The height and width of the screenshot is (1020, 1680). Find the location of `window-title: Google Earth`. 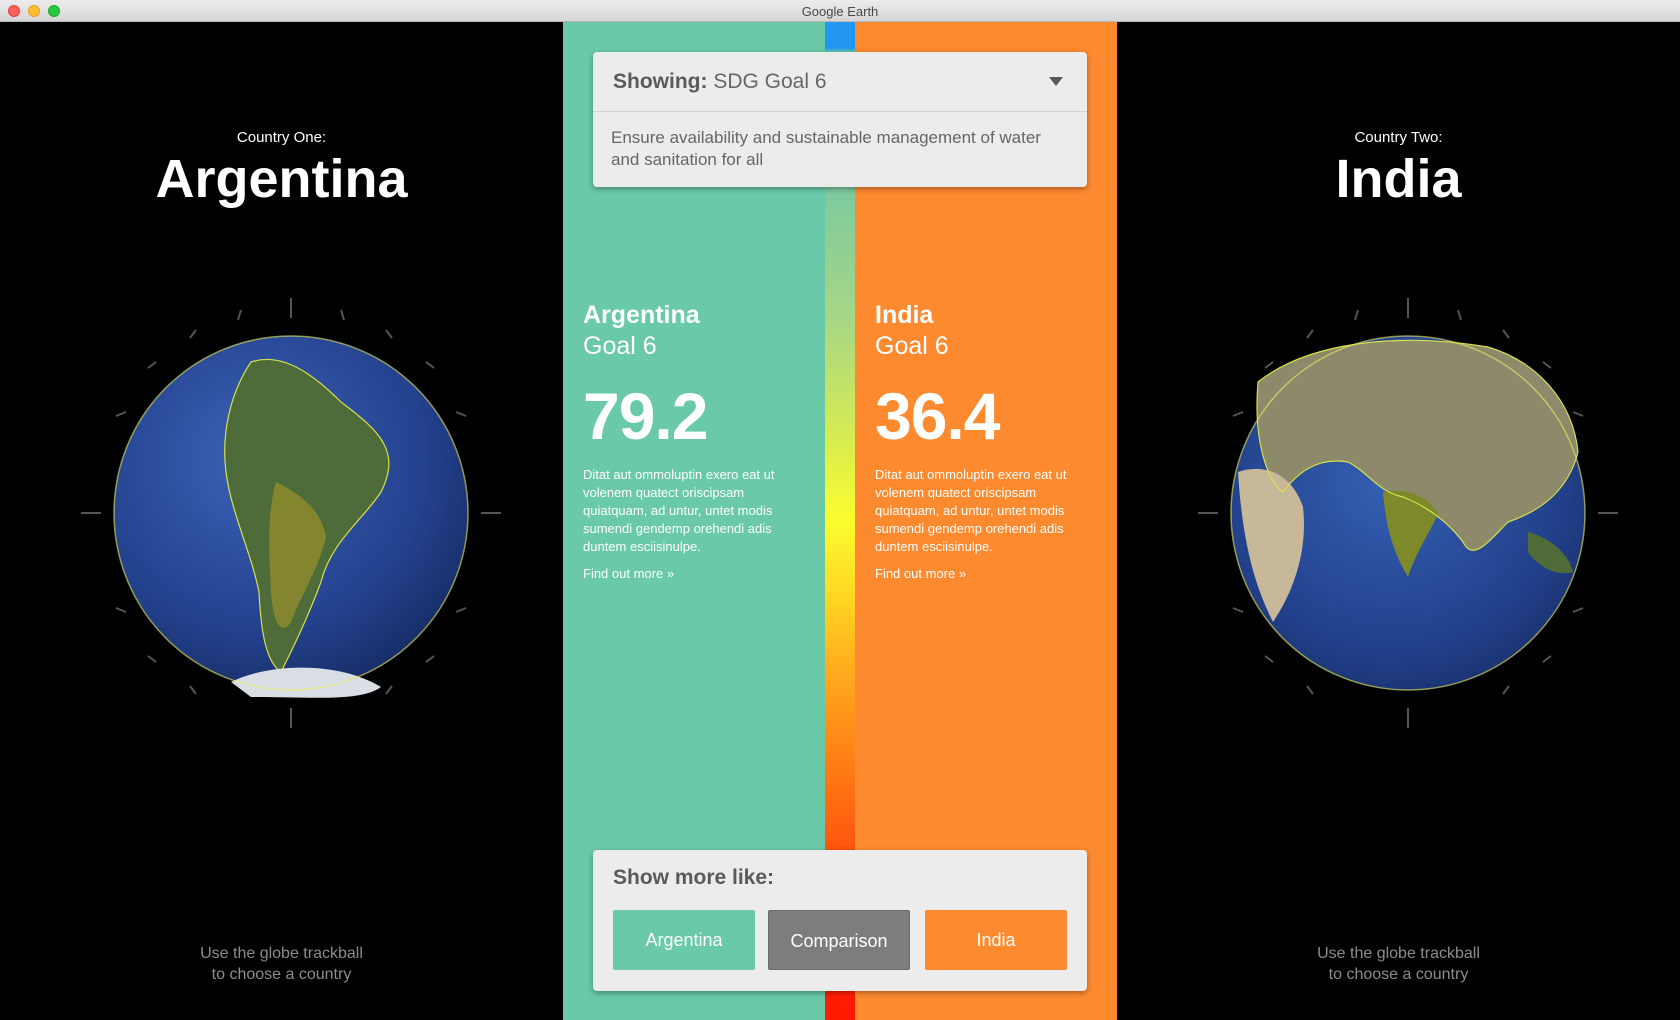

window-title: Google Earth is located at coordinates (840, 11).